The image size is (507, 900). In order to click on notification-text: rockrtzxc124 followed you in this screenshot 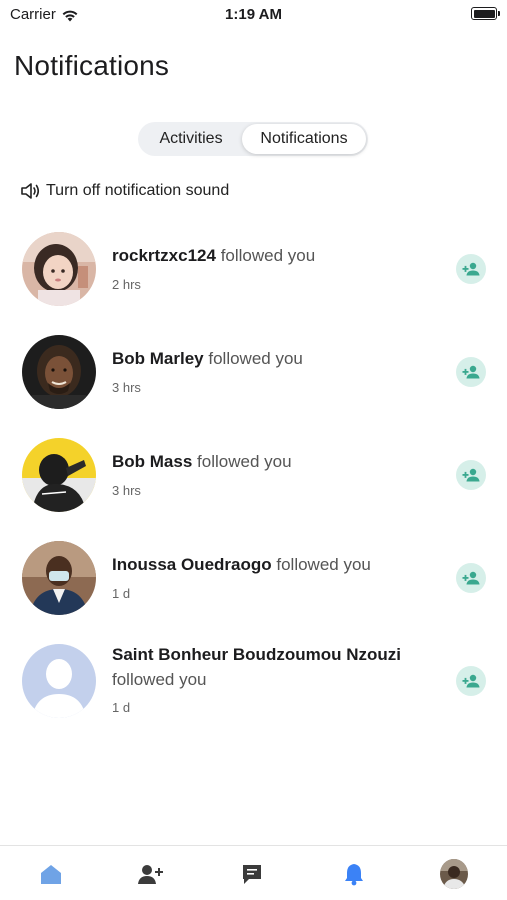, I will do `click(272, 255)`.